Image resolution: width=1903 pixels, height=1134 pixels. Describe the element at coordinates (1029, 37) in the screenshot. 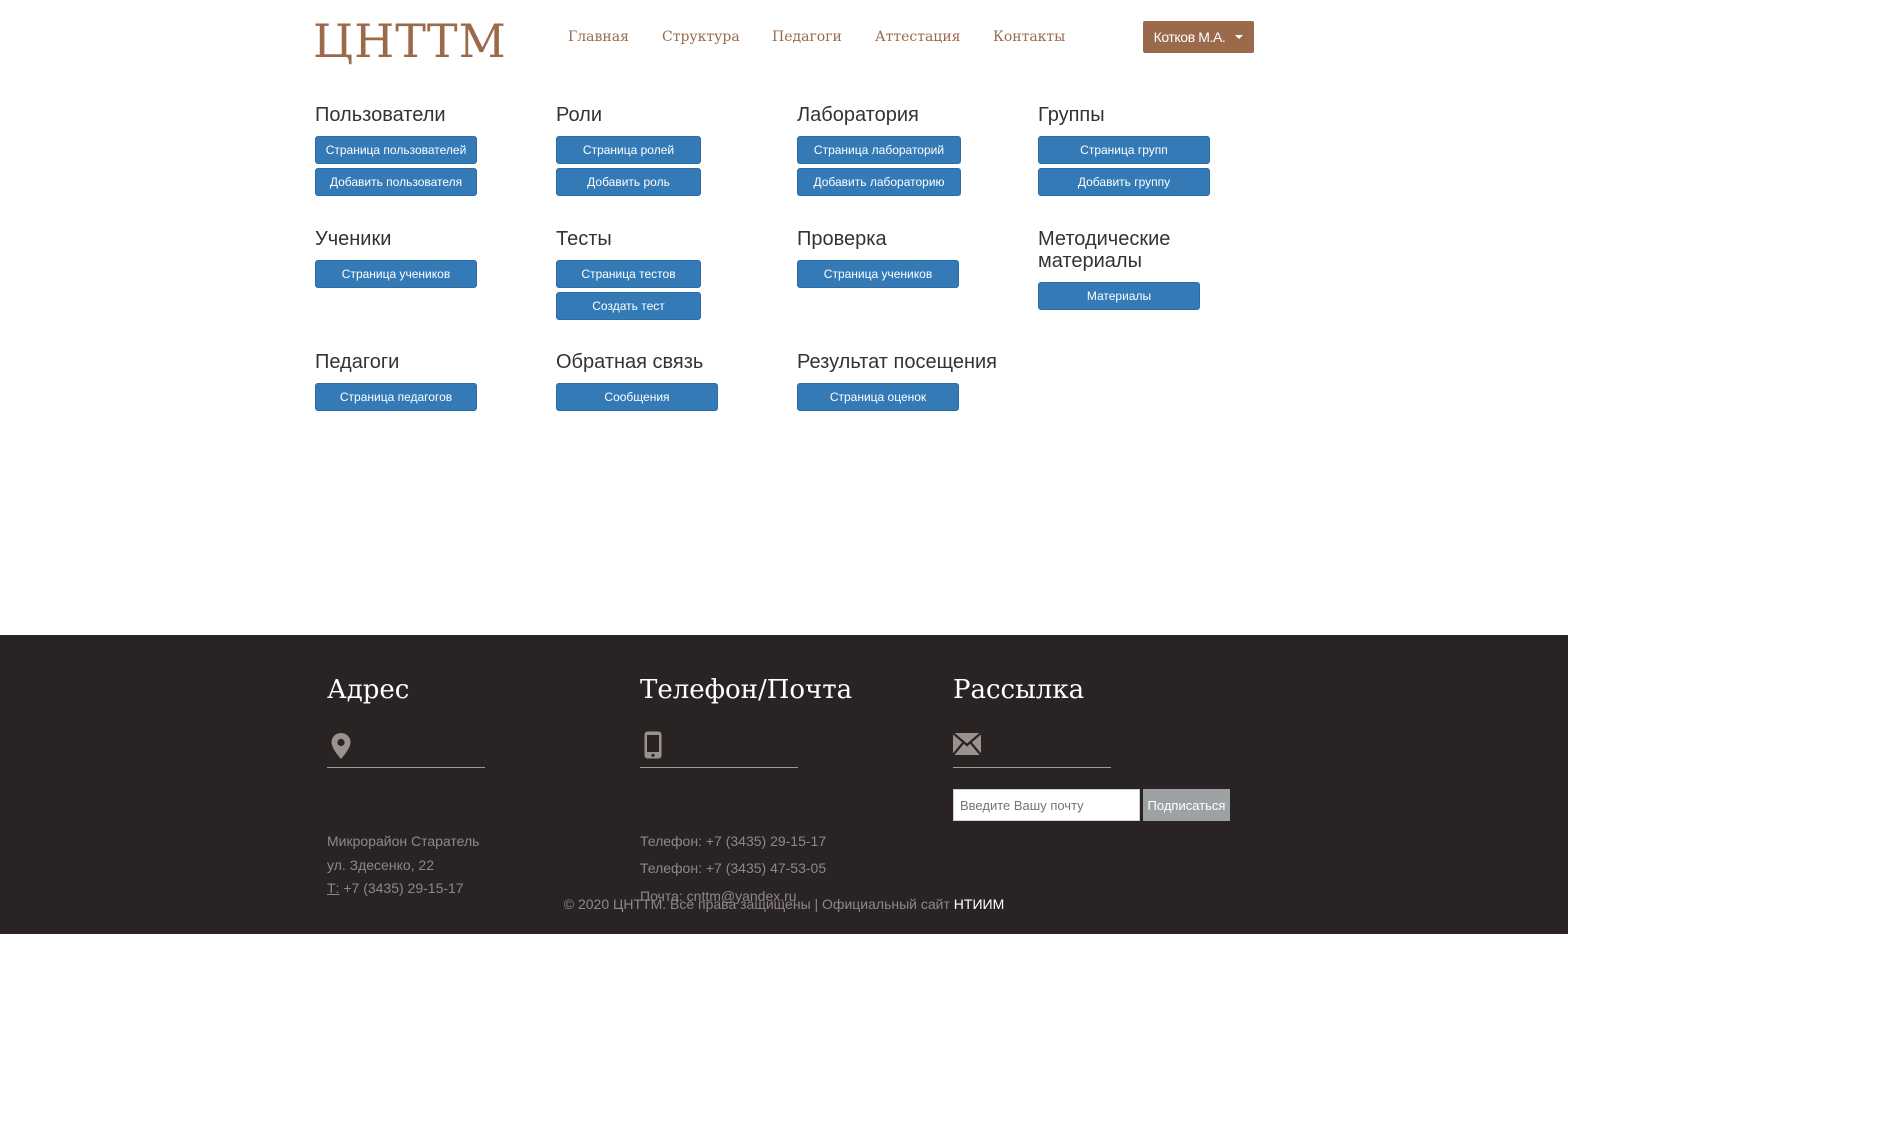

I see `nav-contacts: Контакты` at that location.